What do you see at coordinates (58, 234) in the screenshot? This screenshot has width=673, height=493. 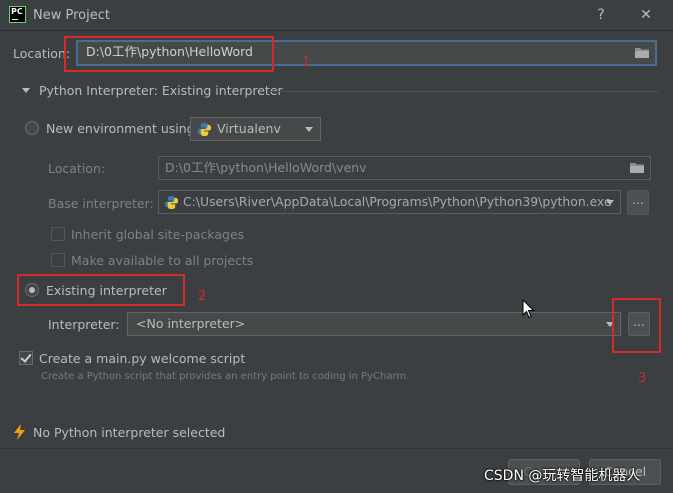 I see `inherit-packages-checkbox` at bounding box center [58, 234].